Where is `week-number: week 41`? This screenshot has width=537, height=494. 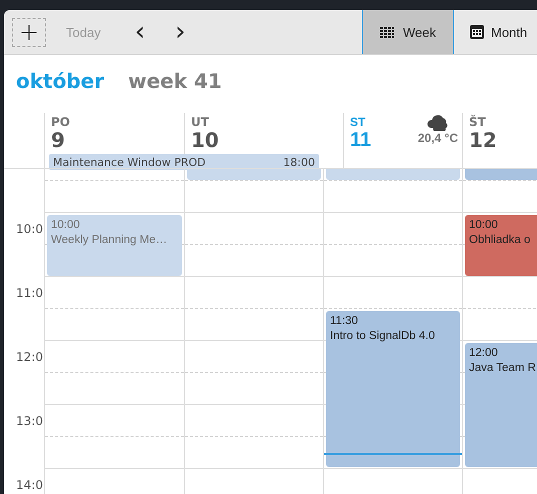 week-number: week 41 is located at coordinates (175, 81).